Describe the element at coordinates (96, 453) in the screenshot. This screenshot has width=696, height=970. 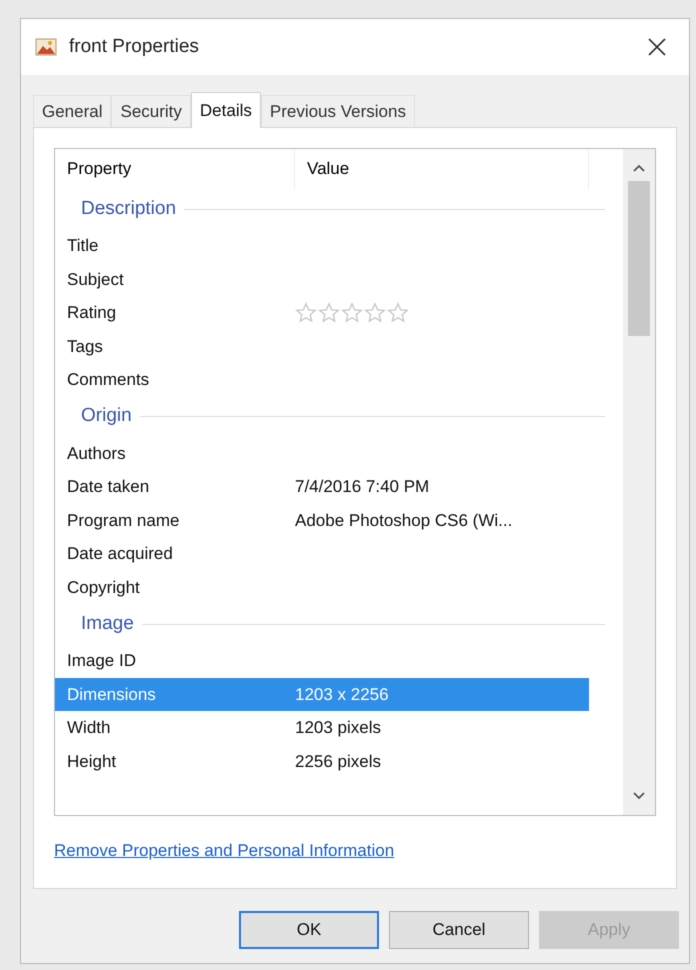
I see `property-name: Authors` at that location.